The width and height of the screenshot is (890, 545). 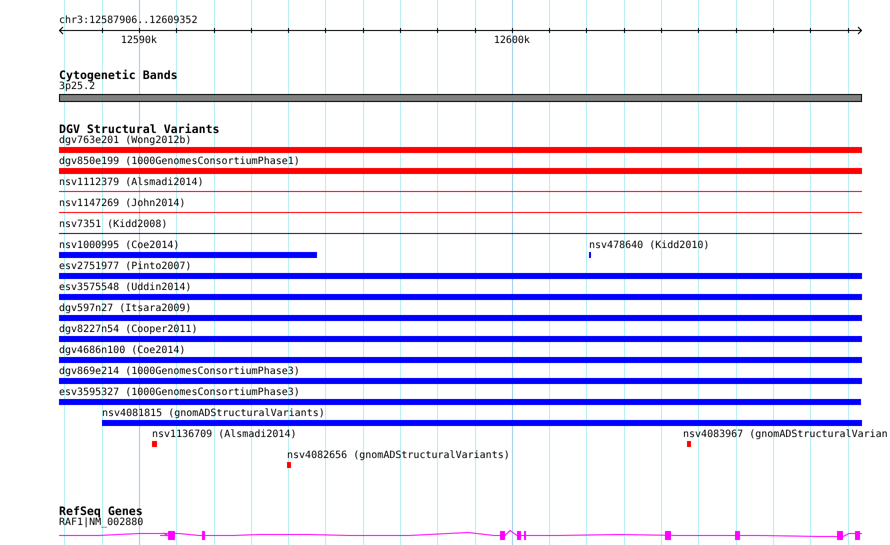 I want to click on variant-label: dgv869e214 (1000GenomesConsortiumPhase3), so click(x=179, y=371).